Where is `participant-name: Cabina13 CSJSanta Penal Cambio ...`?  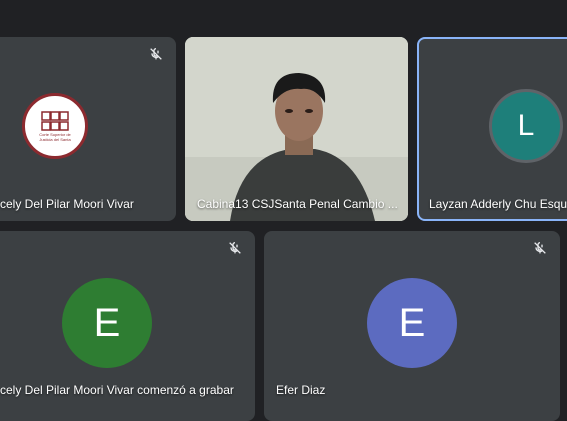
participant-name: Cabina13 CSJSanta Penal Cambio ... is located at coordinates (297, 204).